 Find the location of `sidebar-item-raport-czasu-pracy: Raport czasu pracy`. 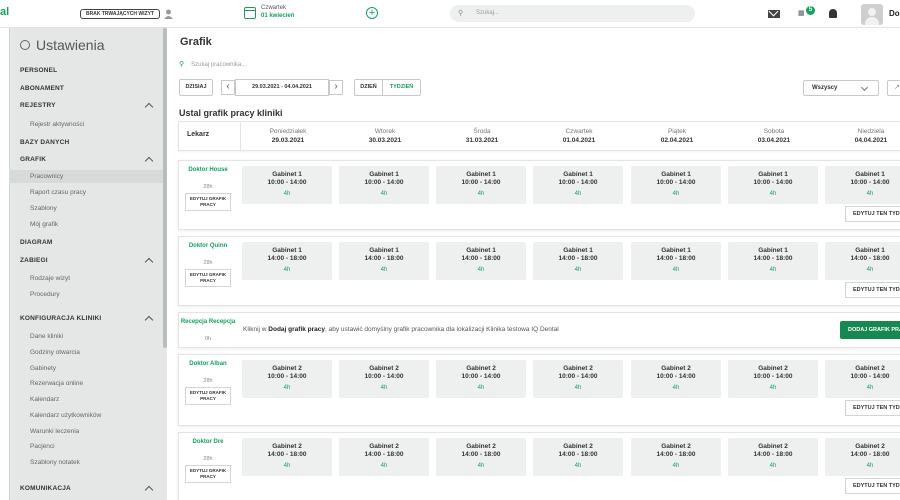

sidebar-item-raport-czasu-pracy: Raport czasu pracy is located at coordinates (58, 192).